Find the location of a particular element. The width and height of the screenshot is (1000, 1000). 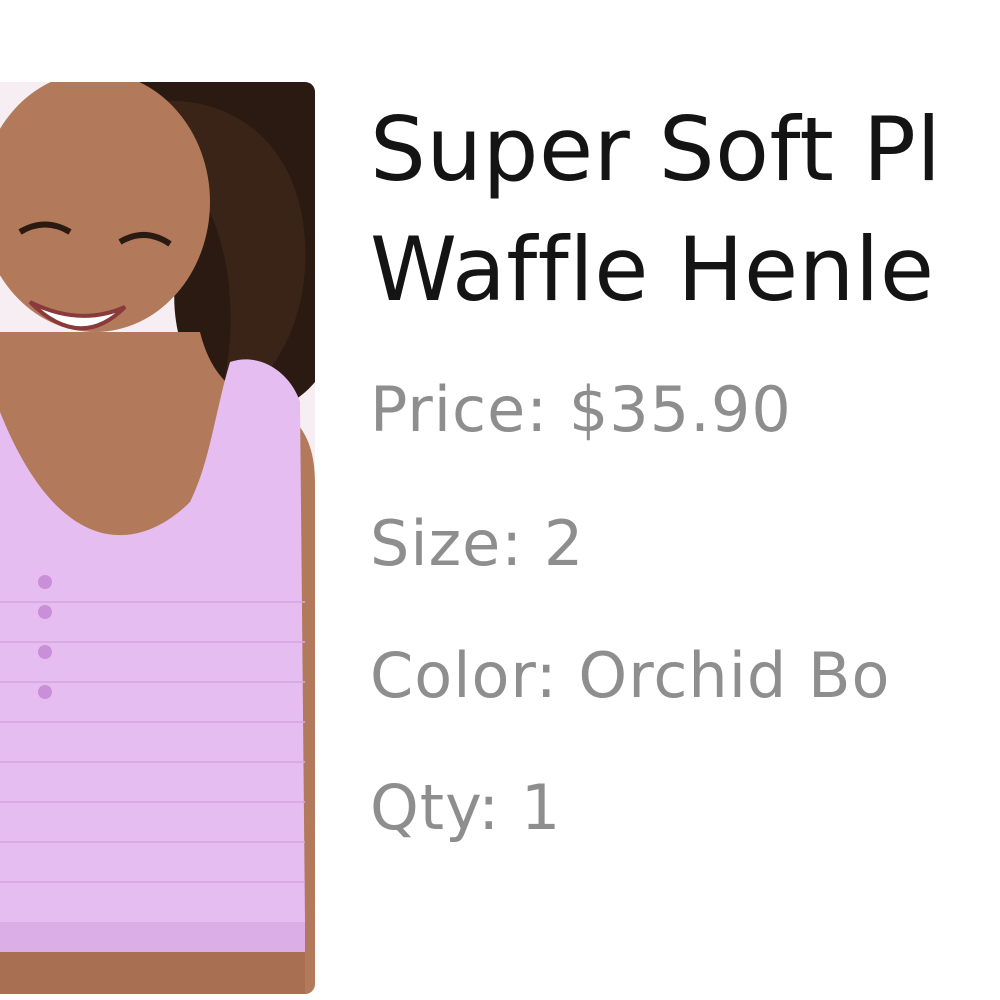

price-row: Price: $35.90 is located at coordinates (581, 410).